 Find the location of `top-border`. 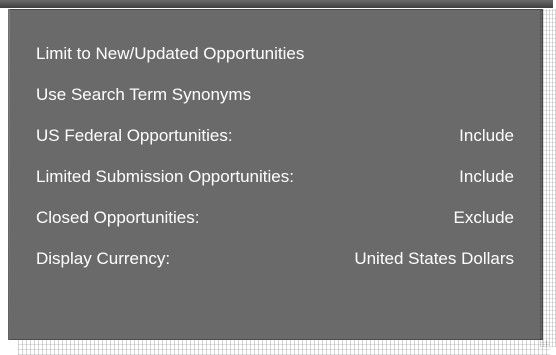

top-border is located at coordinates (276, 4).